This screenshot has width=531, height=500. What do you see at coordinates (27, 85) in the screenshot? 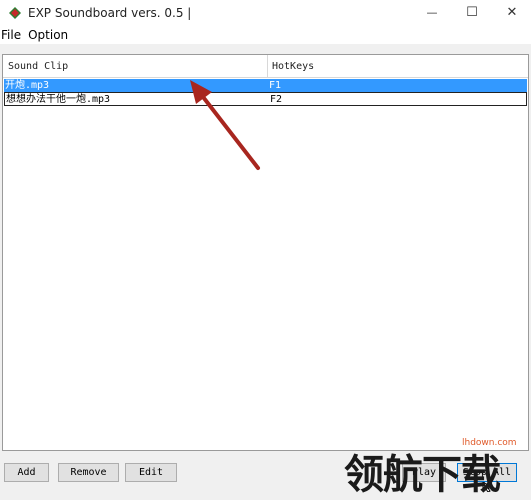
I see `clip-name: 开炮.mp3` at bounding box center [27, 85].